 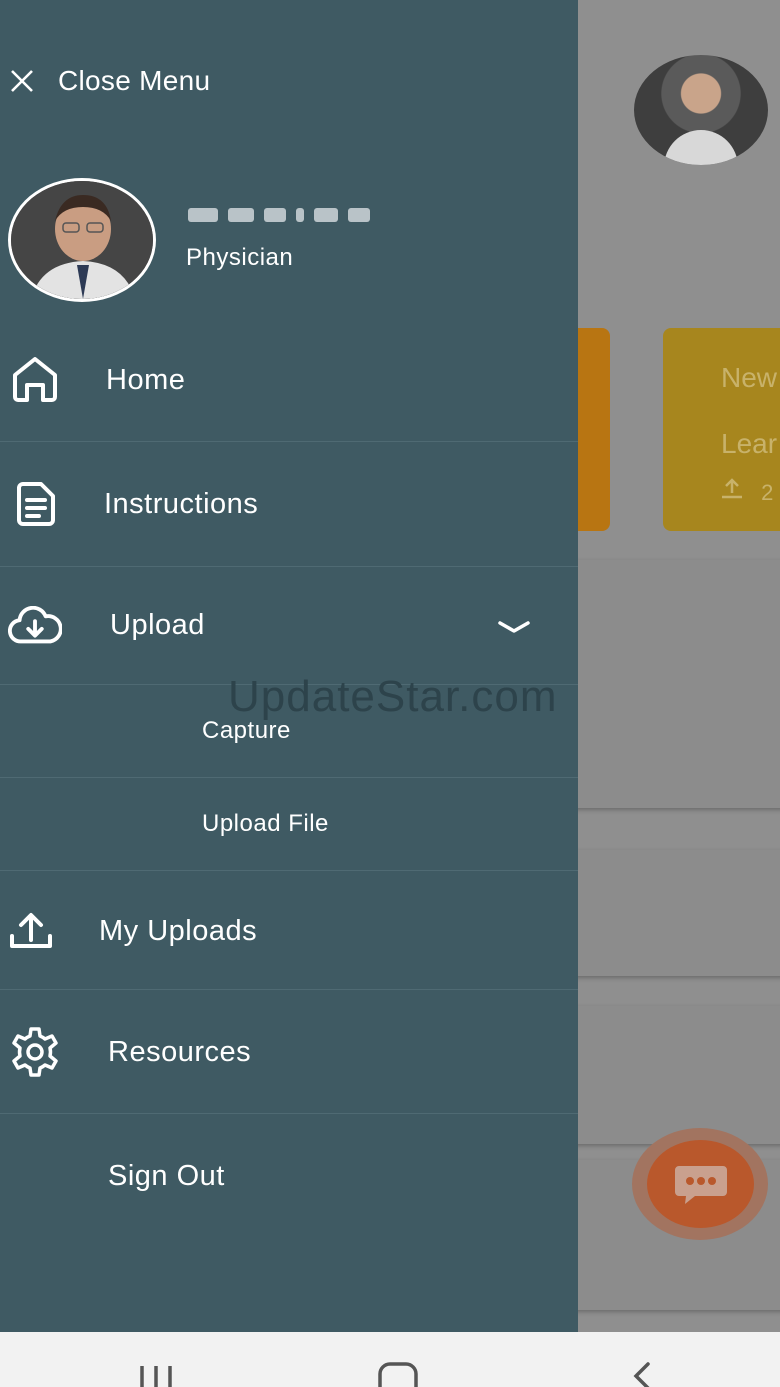 What do you see at coordinates (289, 1052) in the screenshot?
I see `menu-item-resources: Resources` at bounding box center [289, 1052].